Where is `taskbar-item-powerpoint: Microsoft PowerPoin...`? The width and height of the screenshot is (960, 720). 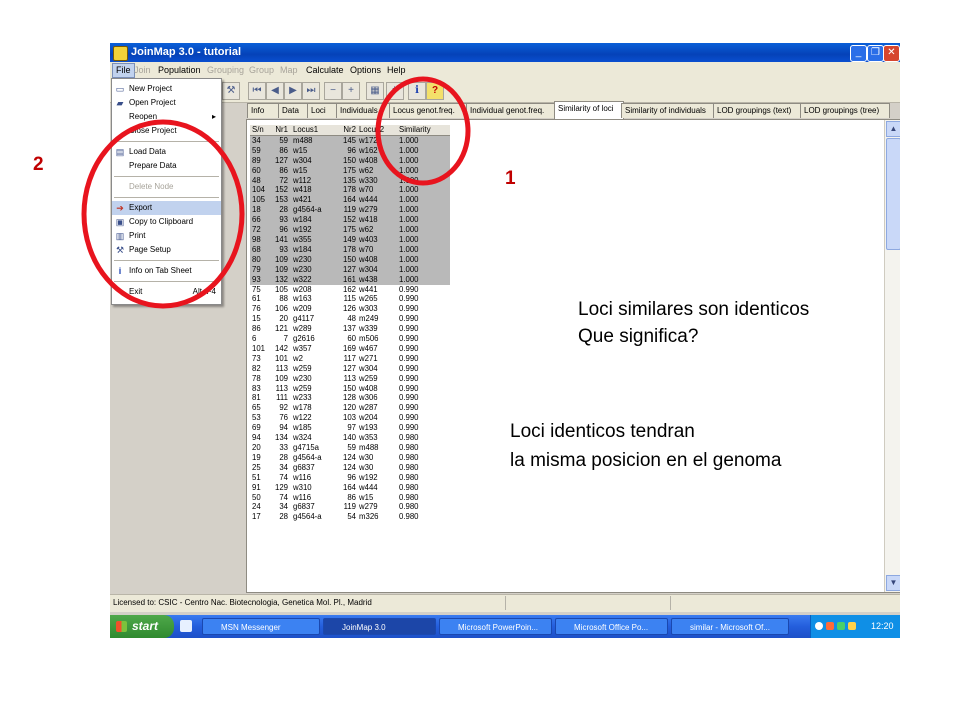
taskbar-item-powerpoint: Microsoft PowerPoin... is located at coordinates (495, 626).